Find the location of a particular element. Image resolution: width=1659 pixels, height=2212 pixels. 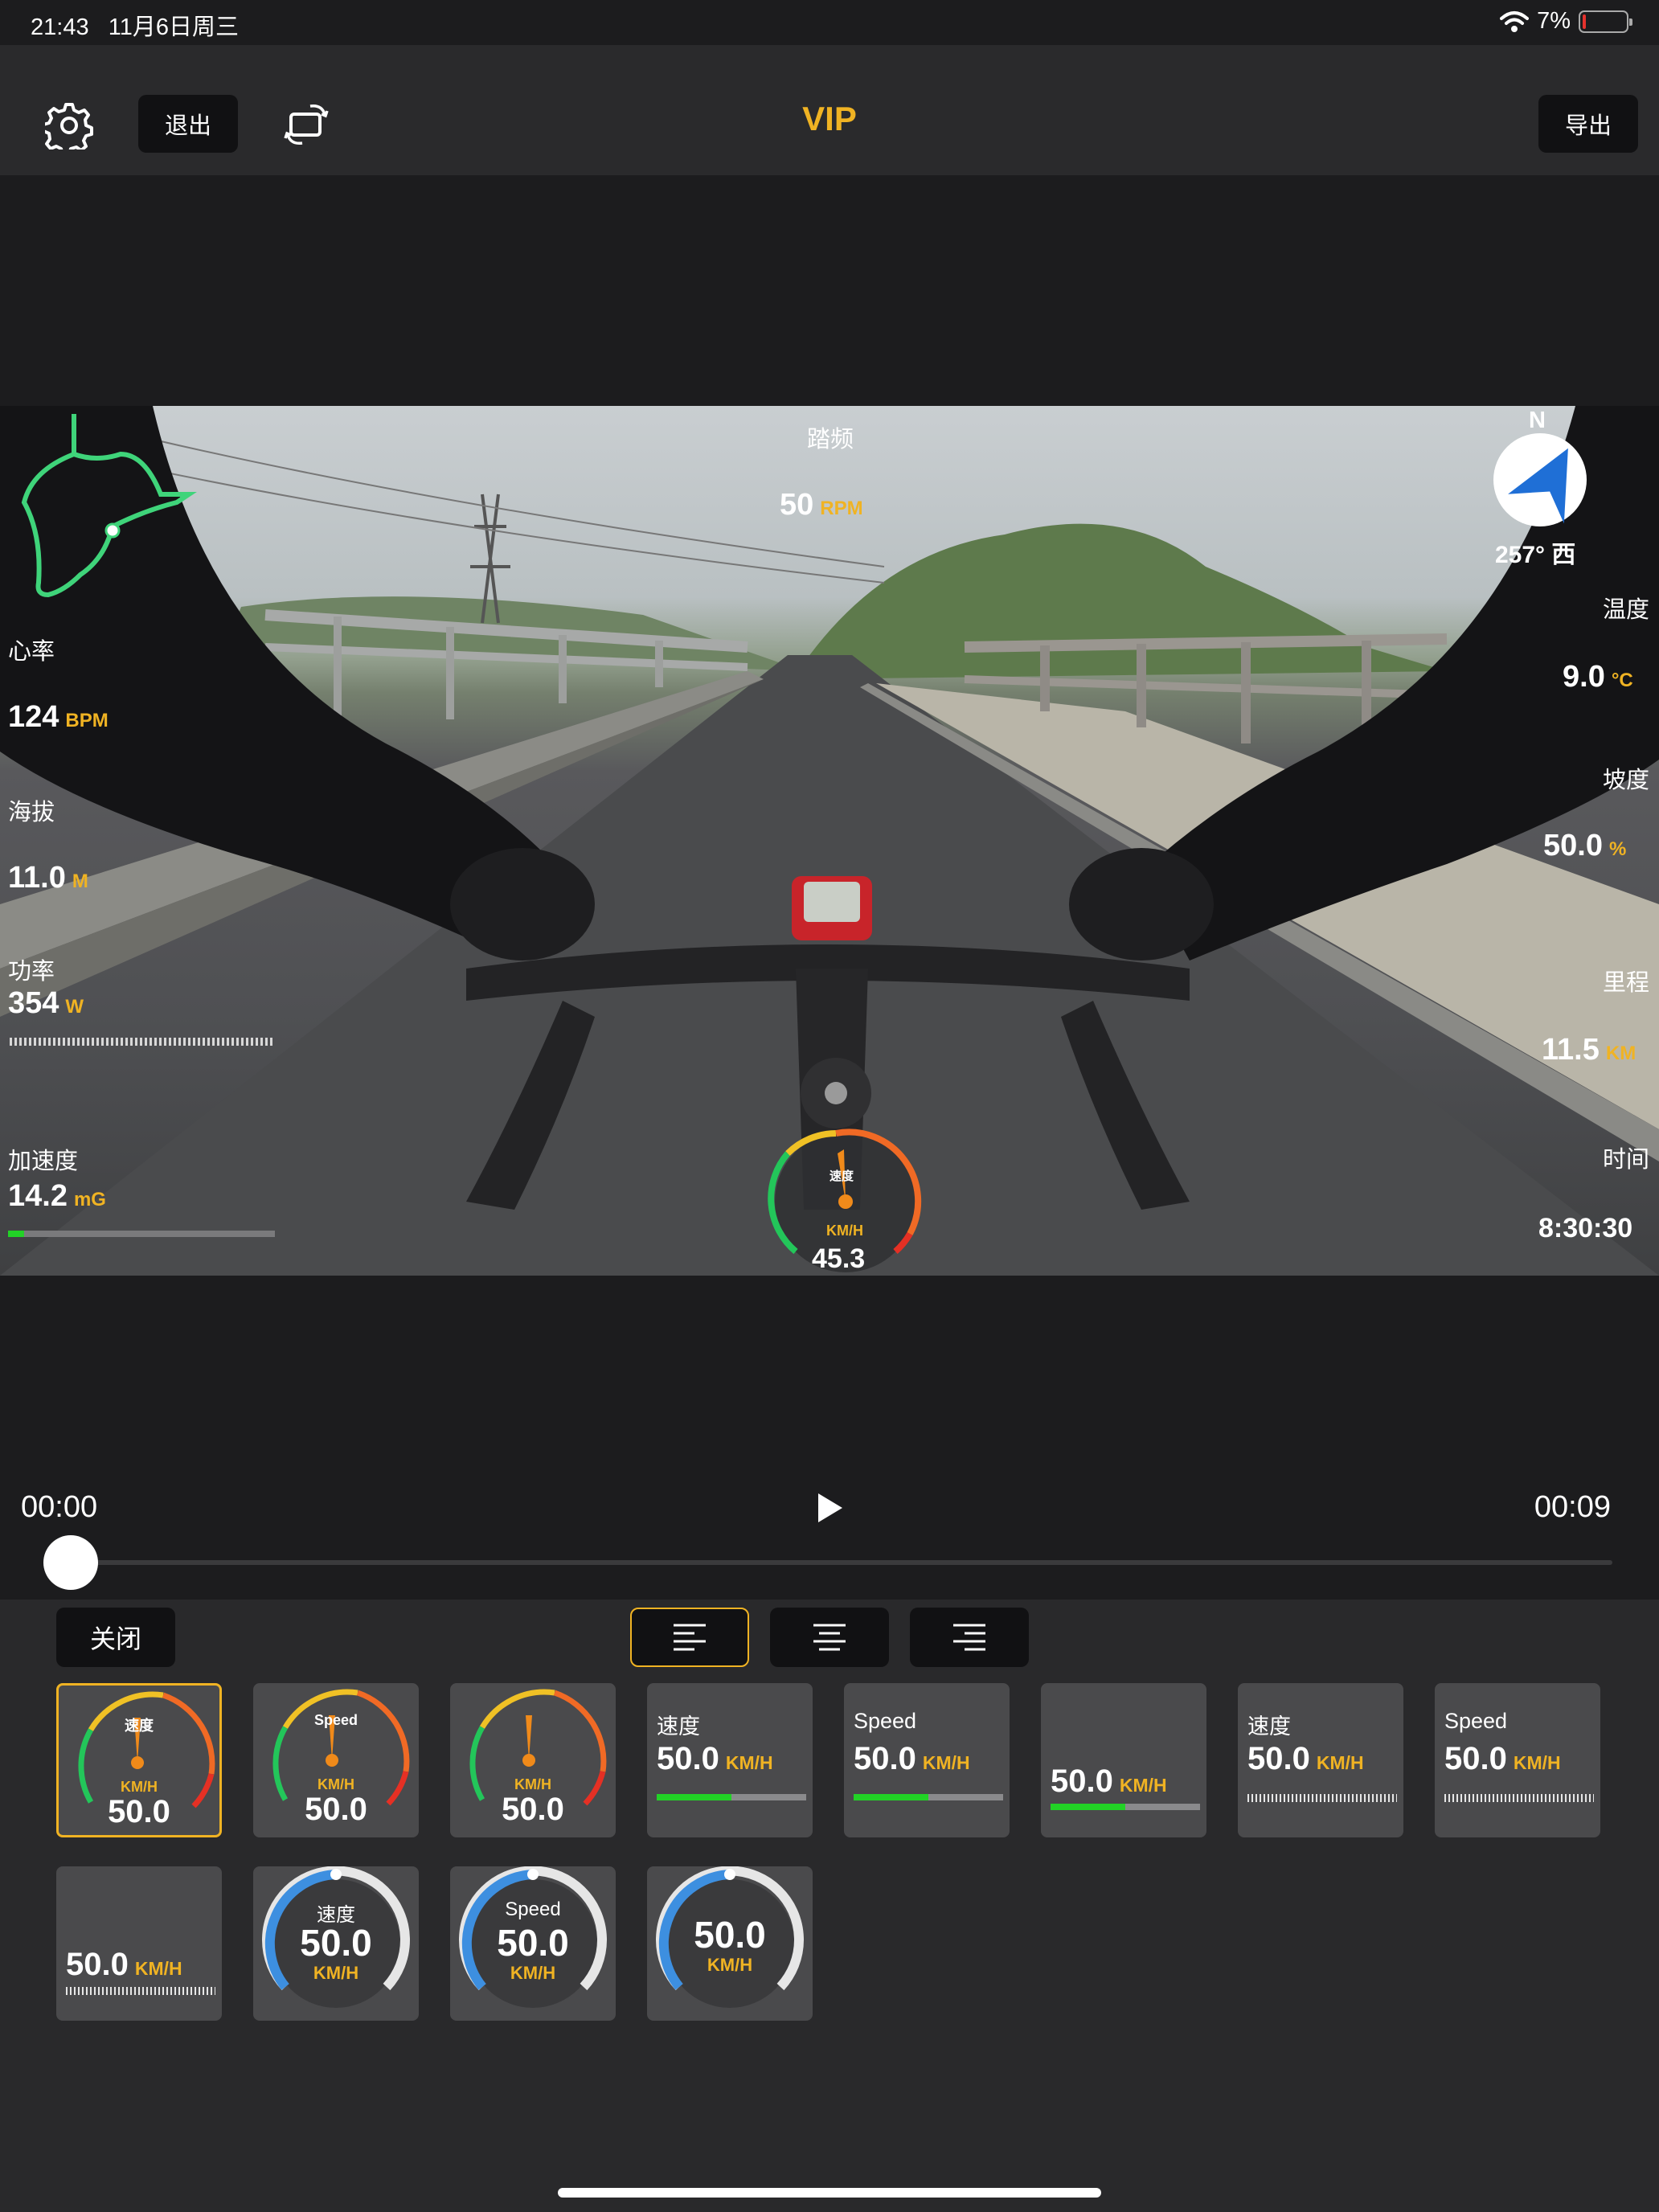

power-label: 功率 is located at coordinates (31, 972).